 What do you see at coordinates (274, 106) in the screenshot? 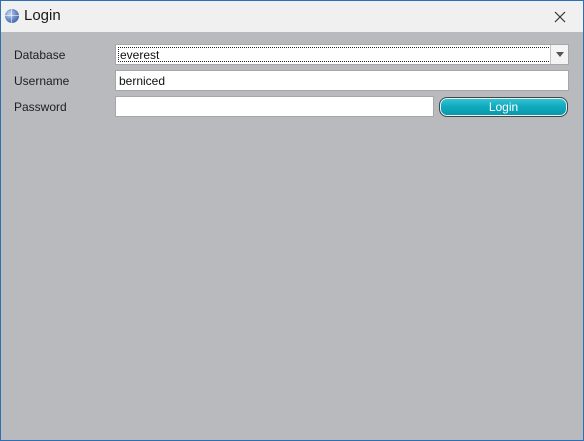
I see `password-field` at bounding box center [274, 106].